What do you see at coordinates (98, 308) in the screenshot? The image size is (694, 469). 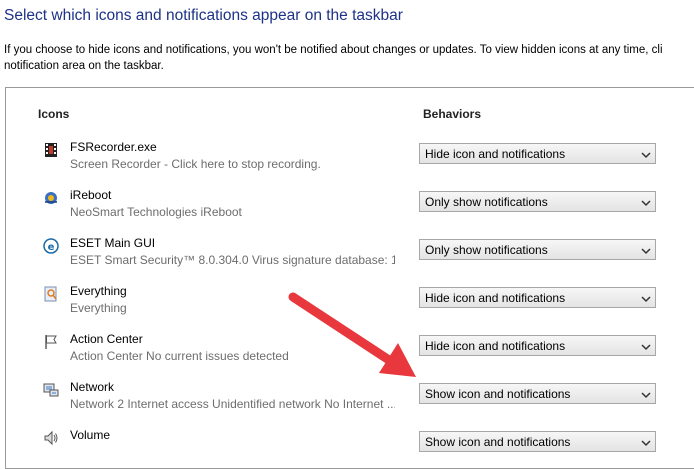 I see `item-description: Everything` at bounding box center [98, 308].